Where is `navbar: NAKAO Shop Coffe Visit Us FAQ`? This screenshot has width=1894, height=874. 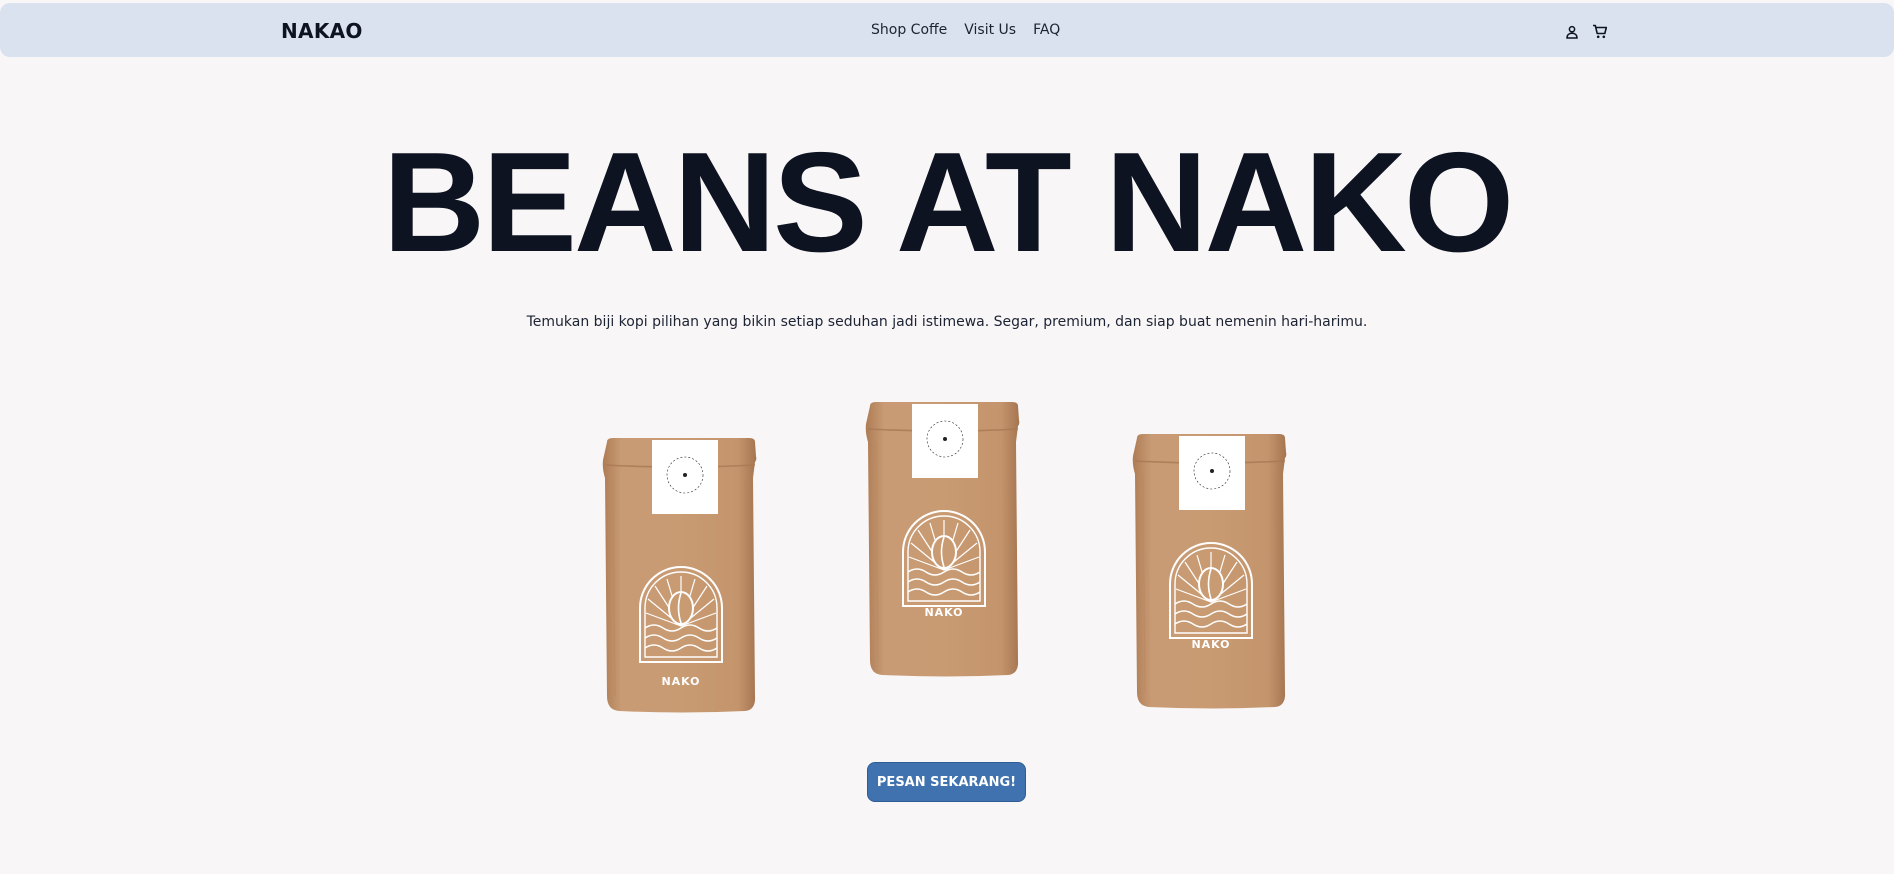
navbar: NAKAO Shop Coffe Visit Us FAQ is located at coordinates (947, 30).